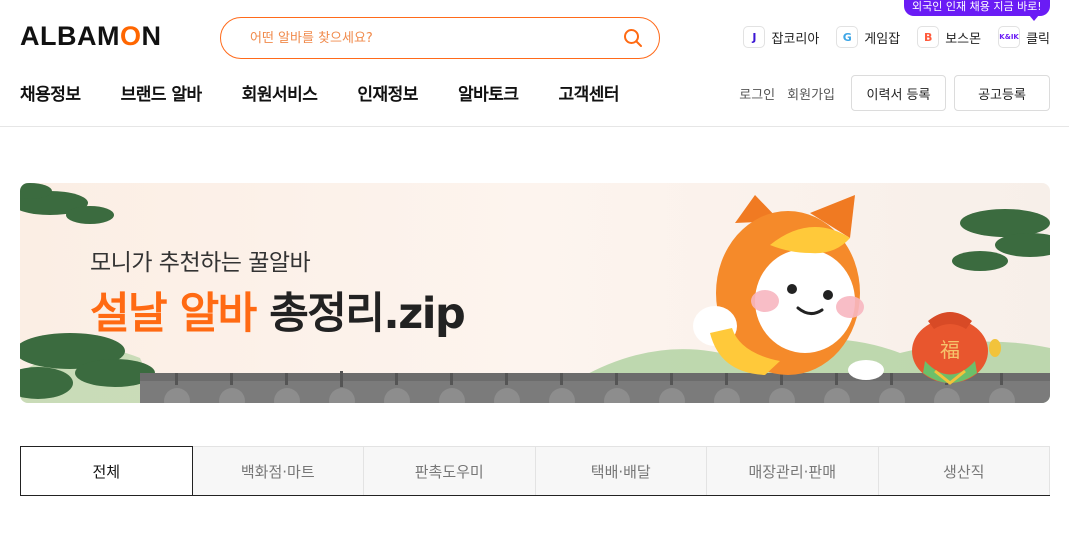  I want to click on tab-promotion-helper: 판촉도우미, so click(450, 470).